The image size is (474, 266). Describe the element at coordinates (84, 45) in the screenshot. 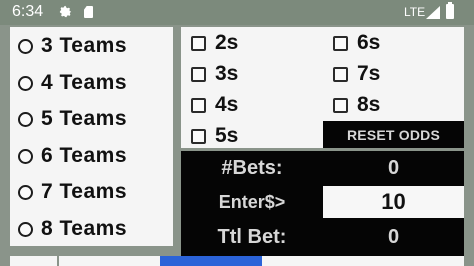

I see `team-label: 3 Teams` at that location.